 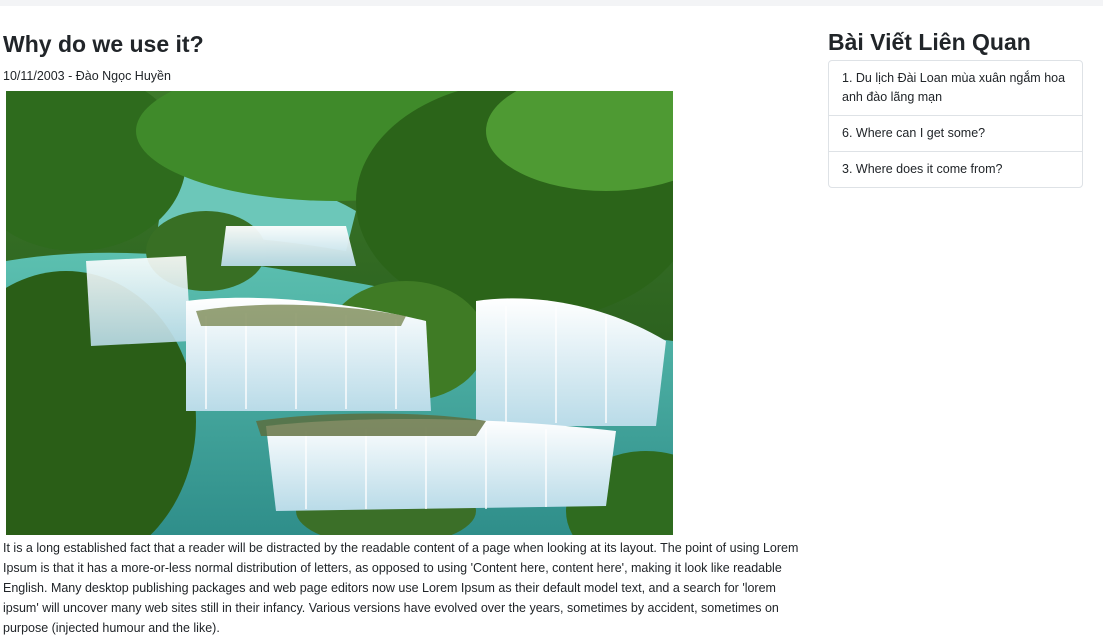 What do you see at coordinates (955, 169) in the screenshot?
I see `related-post-link: 3. Where does it come from?` at bounding box center [955, 169].